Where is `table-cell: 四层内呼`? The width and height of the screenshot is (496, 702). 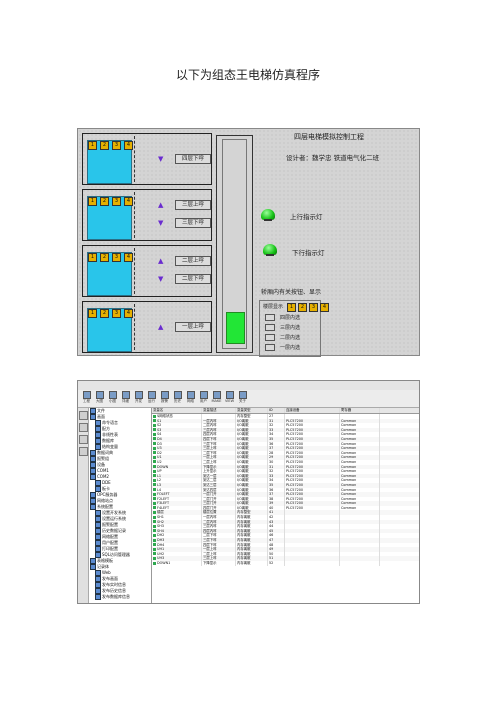
table-cell: 四层内呼 is located at coordinates (210, 530).